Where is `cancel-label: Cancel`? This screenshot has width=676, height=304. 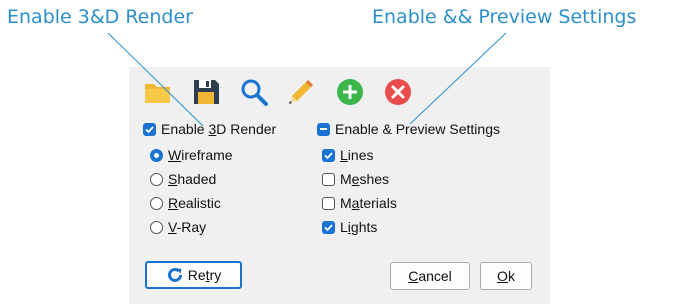
cancel-label: Cancel is located at coordinates (430, 276).